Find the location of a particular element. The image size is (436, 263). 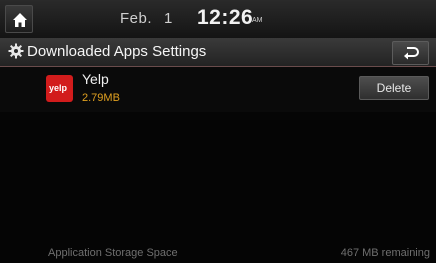

app-icon-text: yelp is located at coordinates (58, 88).